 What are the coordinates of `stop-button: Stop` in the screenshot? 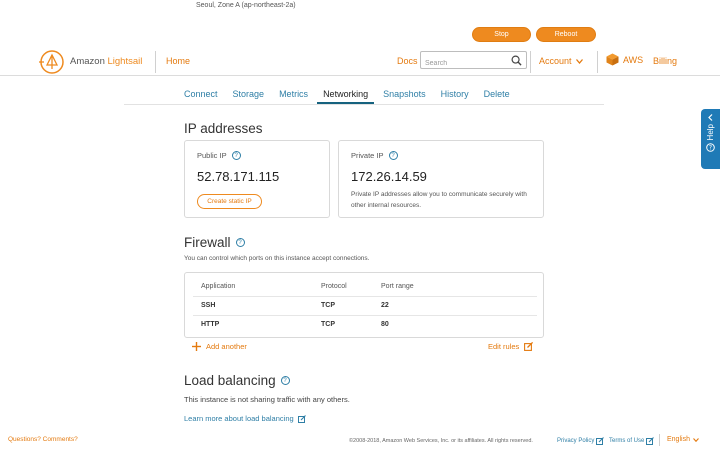 It's located at (501, 34).